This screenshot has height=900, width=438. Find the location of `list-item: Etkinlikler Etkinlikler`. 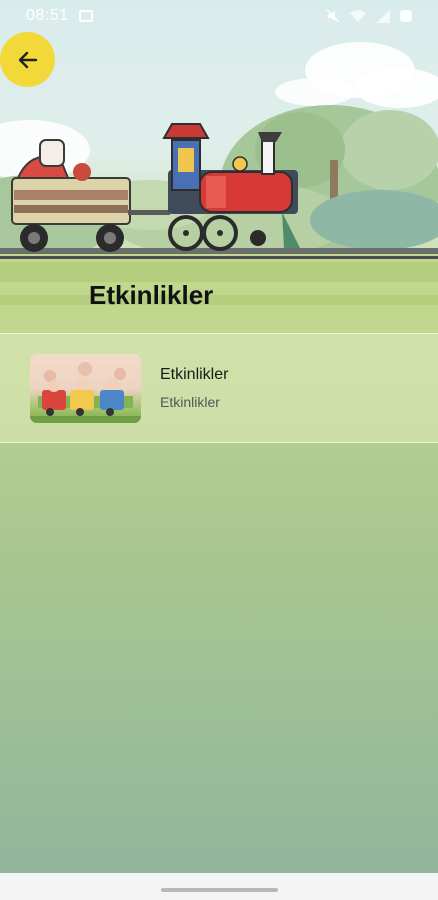

list-item: Etkinlikler Etkinlikler is located at coordinates (219, 388).